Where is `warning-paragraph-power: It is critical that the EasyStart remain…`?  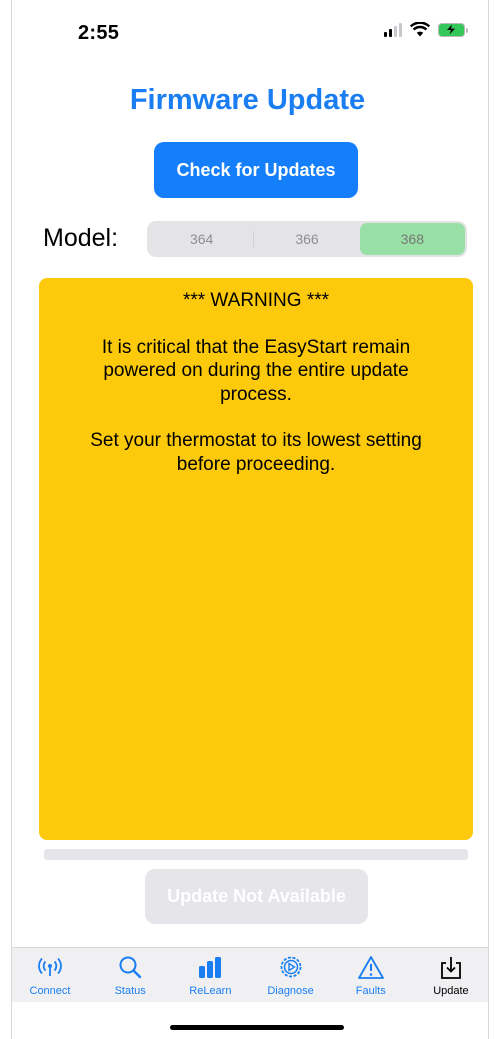 warning-paragraph-power: It is critical that the EasyStart remain… is located at coordinates (256, 370).